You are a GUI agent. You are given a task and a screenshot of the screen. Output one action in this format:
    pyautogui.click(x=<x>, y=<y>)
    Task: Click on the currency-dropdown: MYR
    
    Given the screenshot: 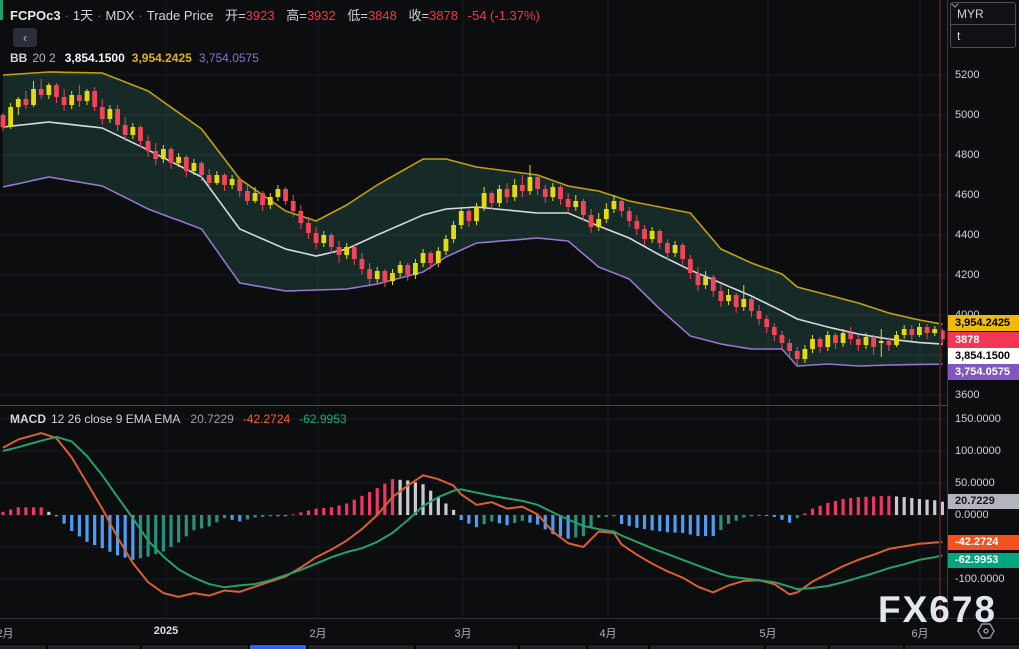 What is the action you would take?
    pyautogui.click(x=983, y=13)
    